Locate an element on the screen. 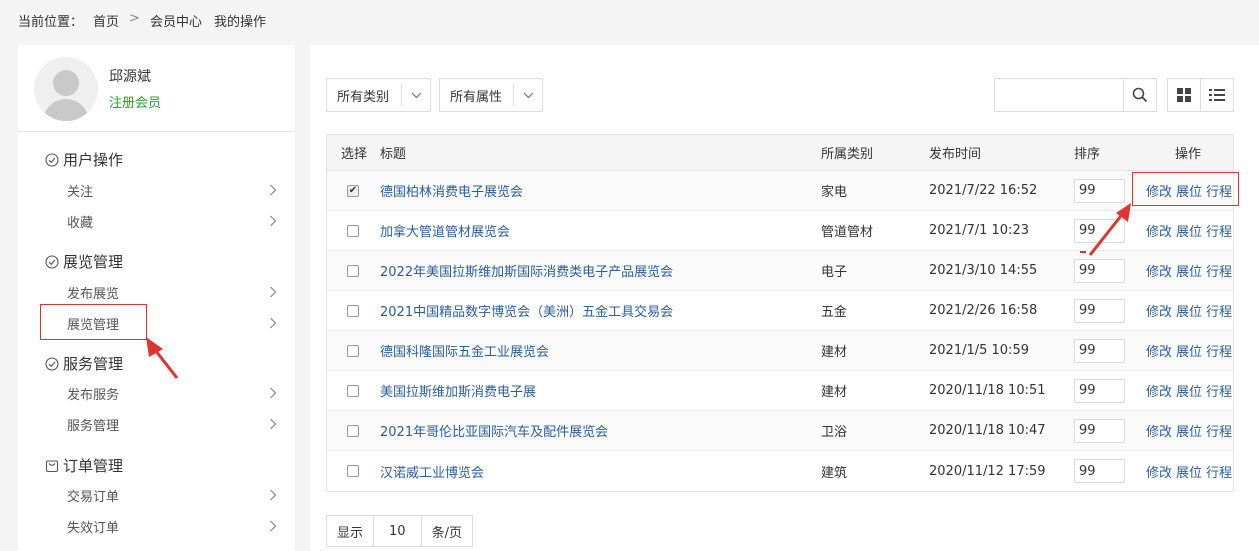 The image size is (1259, 551). menu-group-title: 展览管理 is located at coordinates (93, 262).